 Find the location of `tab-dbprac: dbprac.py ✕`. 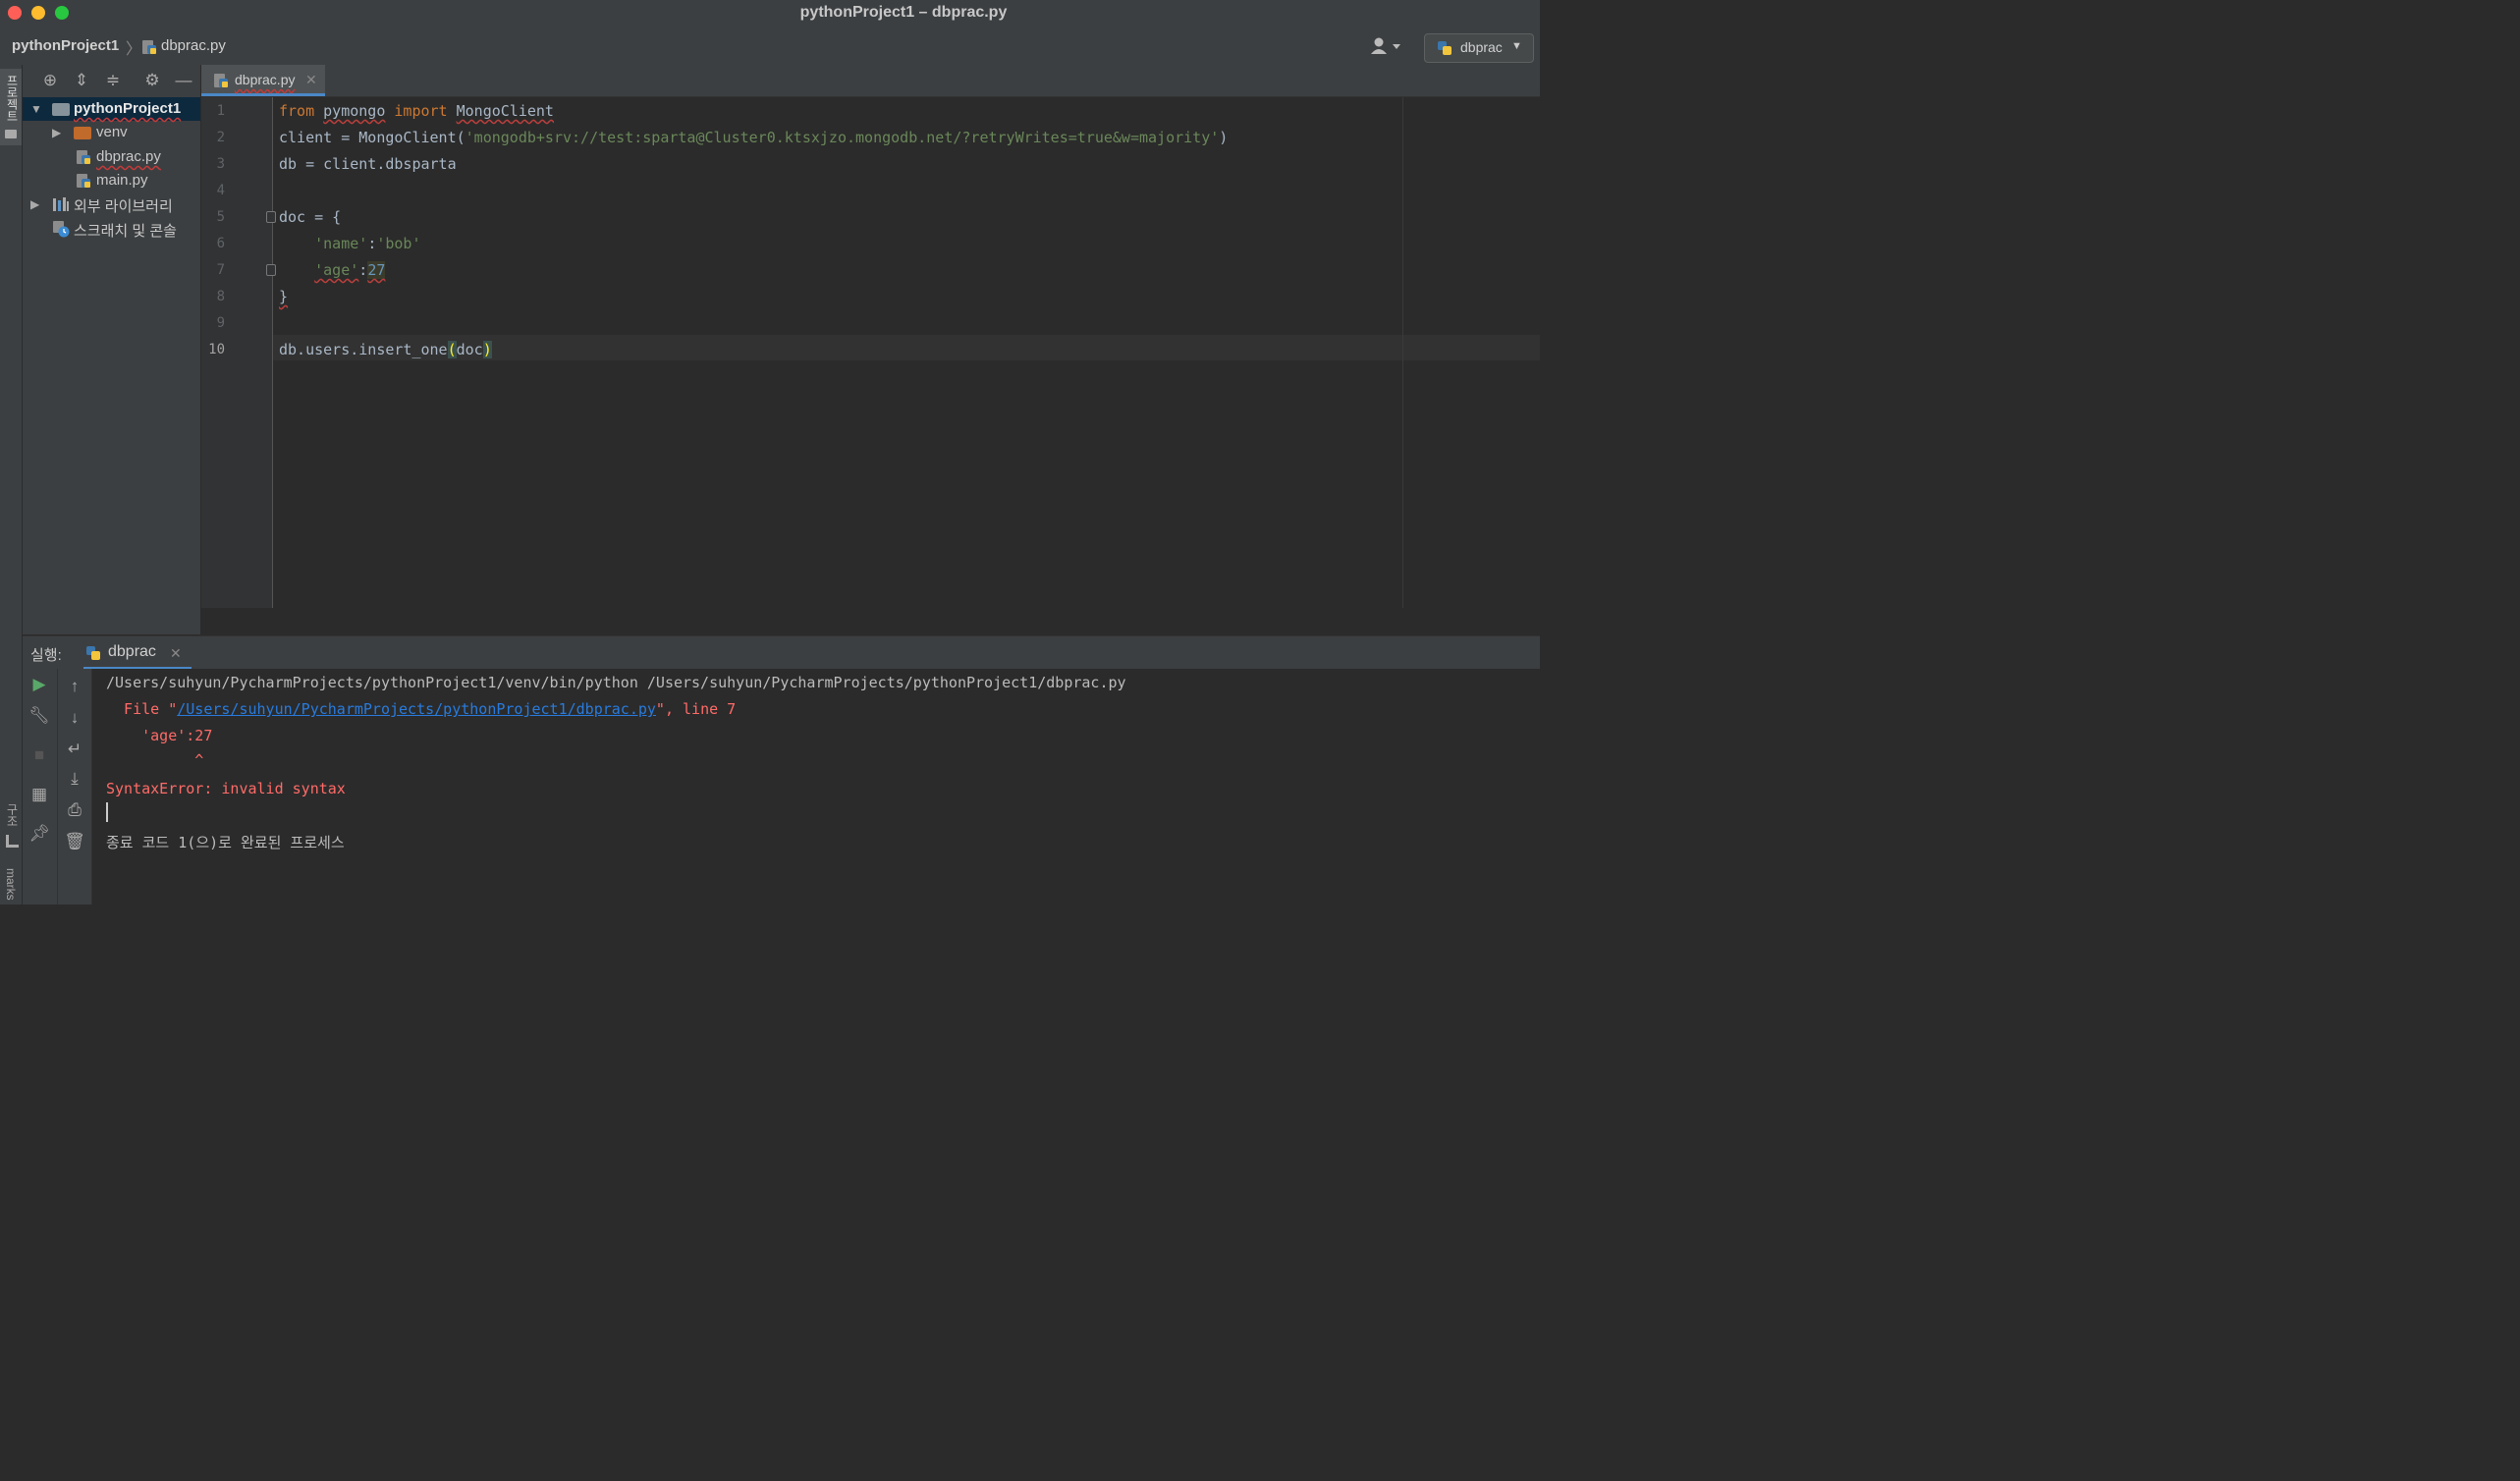

tab-dbprac: dbprac.py ✕ is located at coordinates (263, 80).